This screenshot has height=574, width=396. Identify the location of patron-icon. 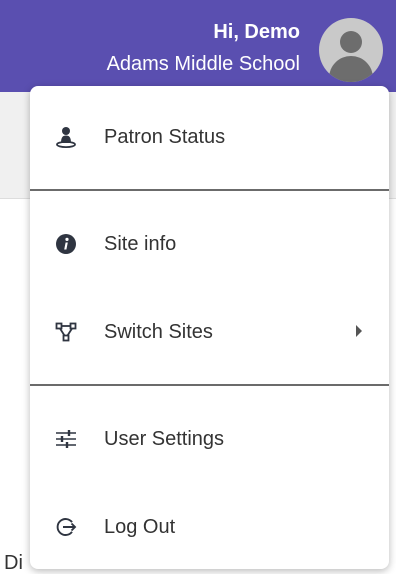
(66, 137).